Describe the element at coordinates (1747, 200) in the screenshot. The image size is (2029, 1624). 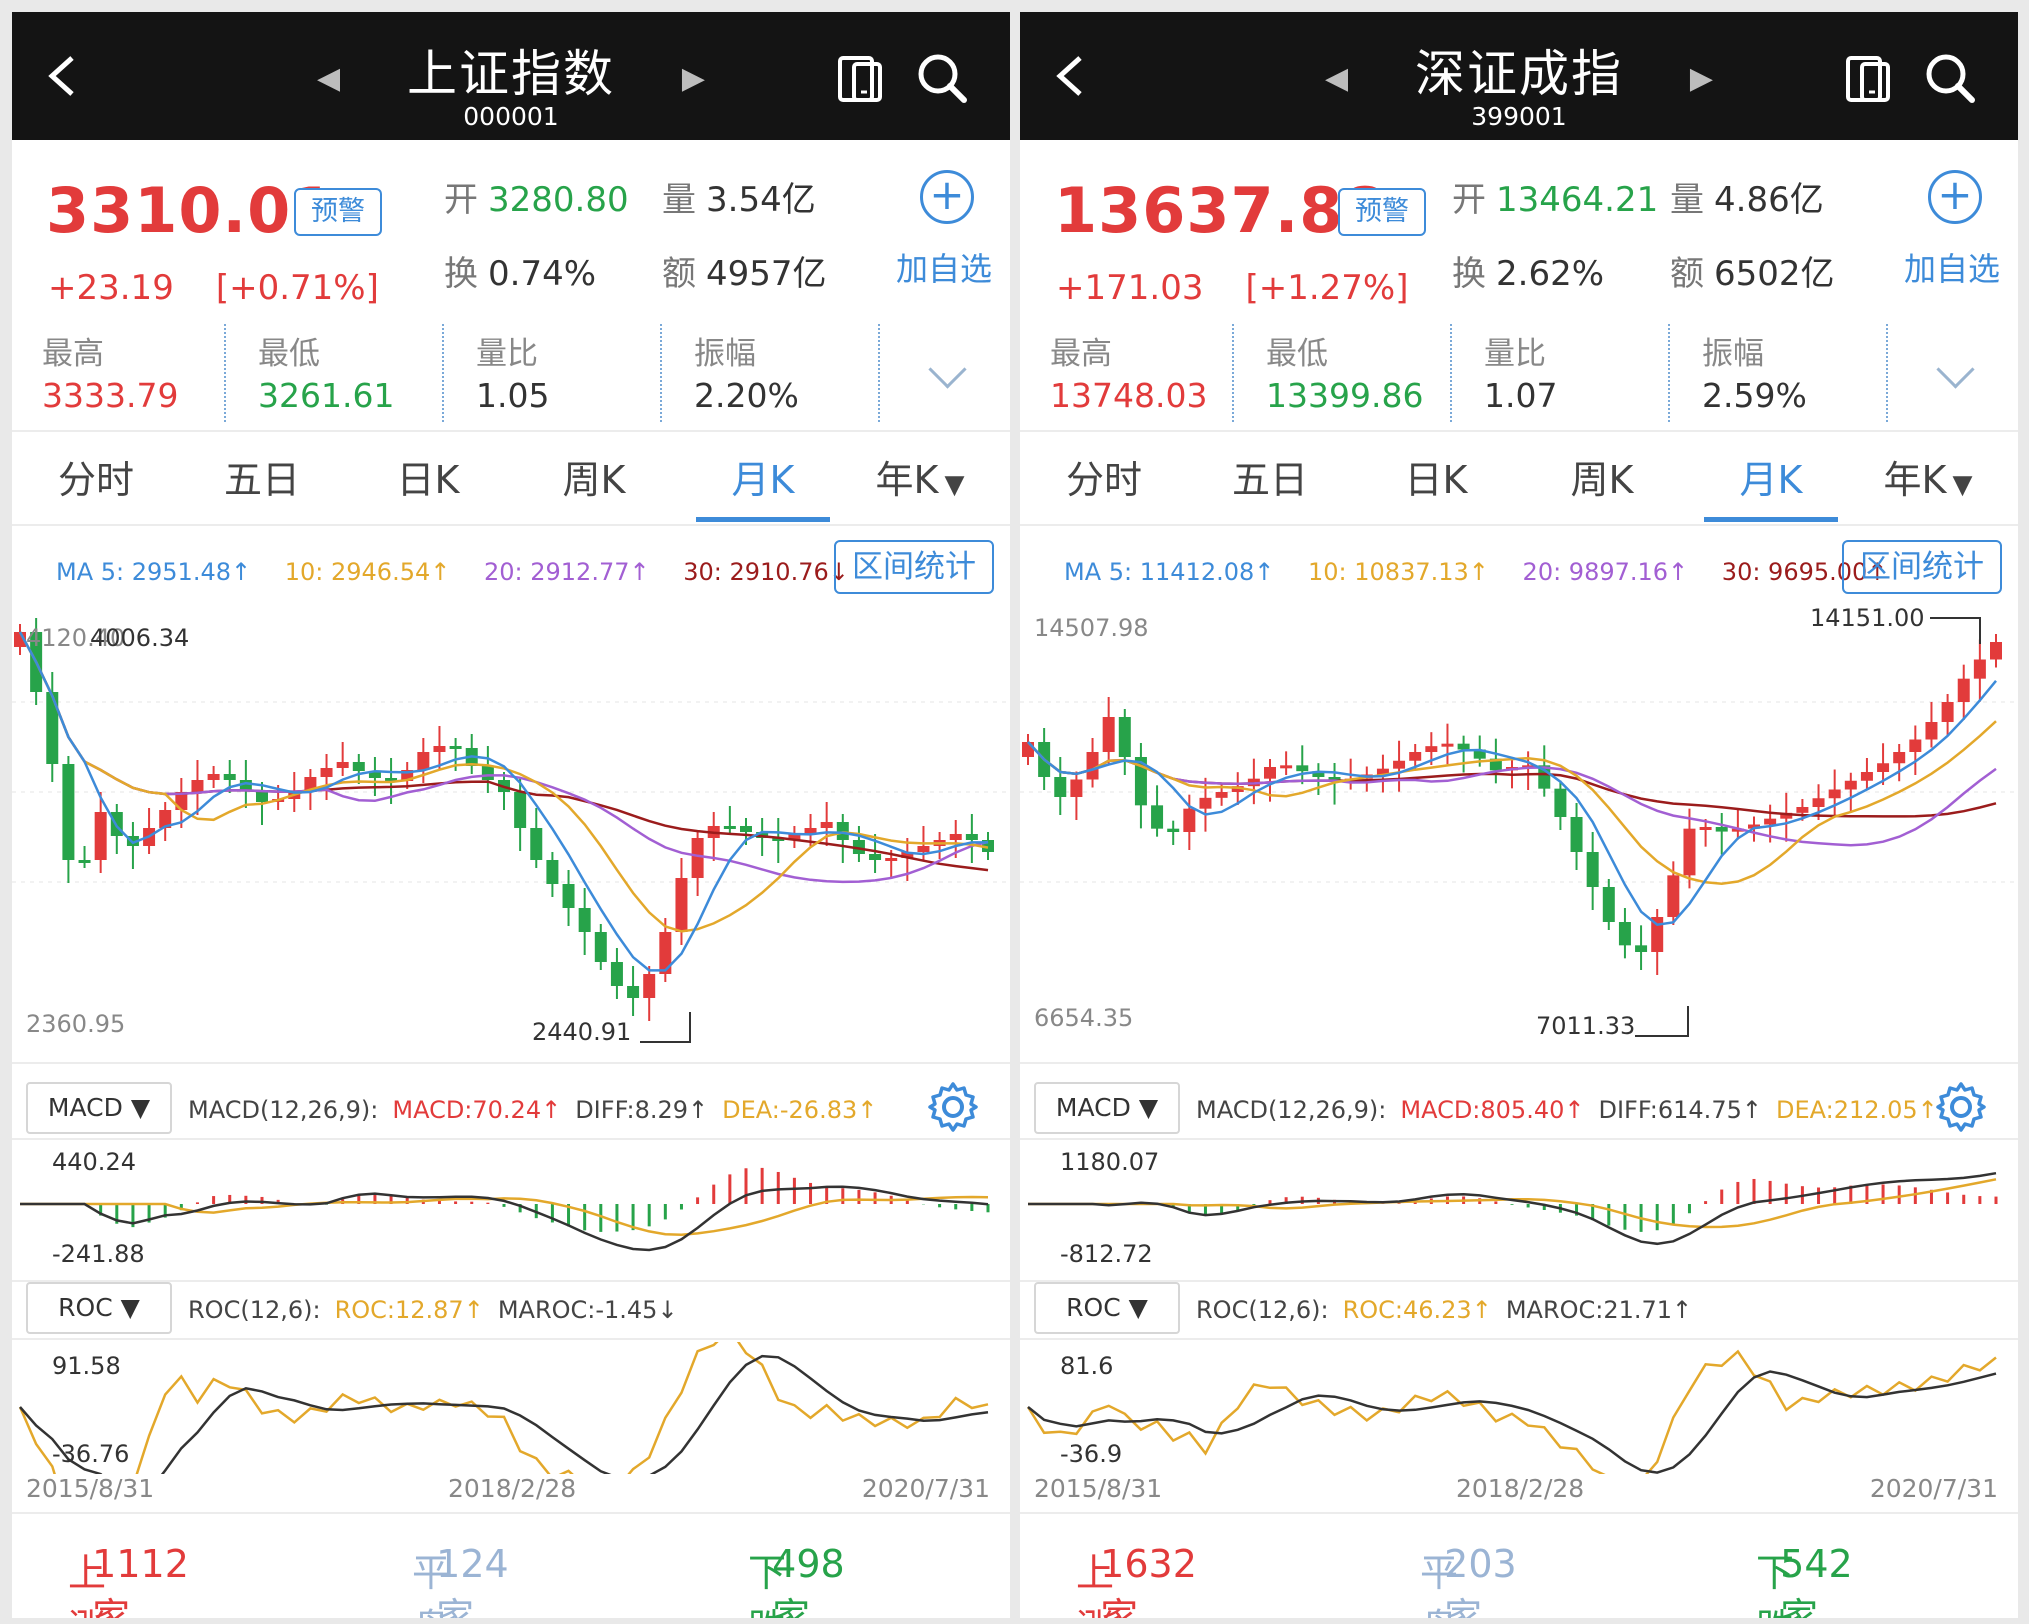
I see `volume-field: 量 4.86亿` at that location.